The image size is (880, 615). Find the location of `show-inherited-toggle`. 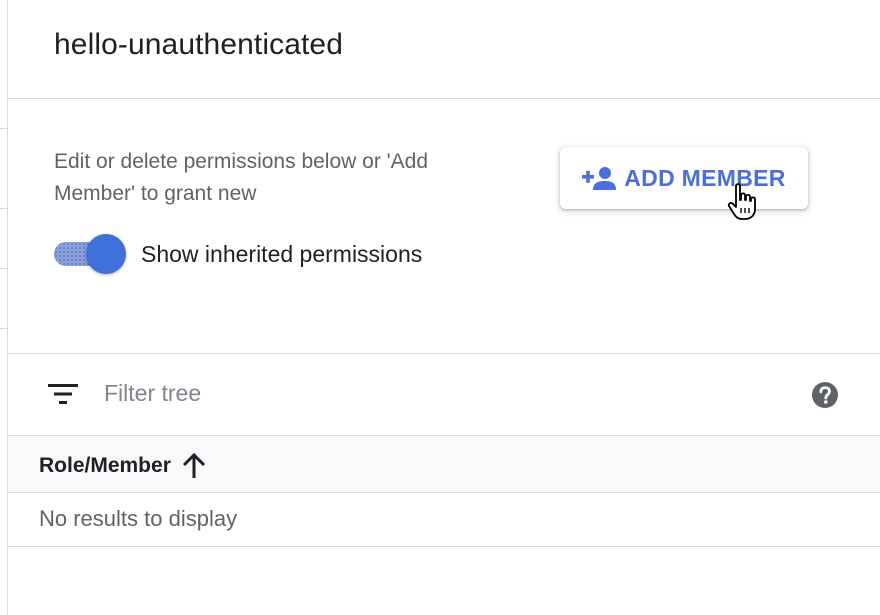

show-inherited-toggle is located at coordinates (91, 254).